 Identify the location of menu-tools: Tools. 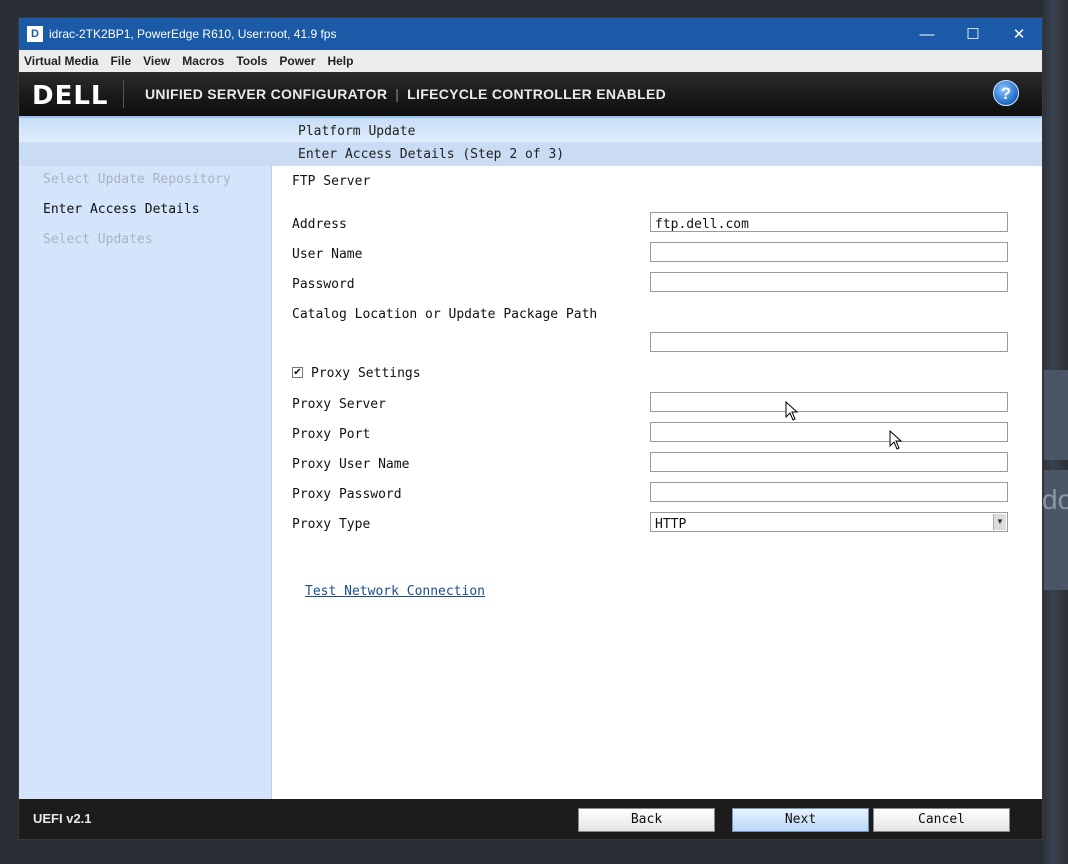
(251, 61).